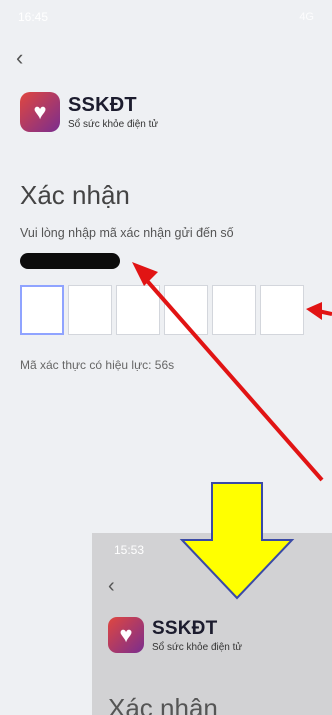 This screenshot has width=332, height=715. I want to click on inset-brand-title: SSKĐT, so click(185, 628).